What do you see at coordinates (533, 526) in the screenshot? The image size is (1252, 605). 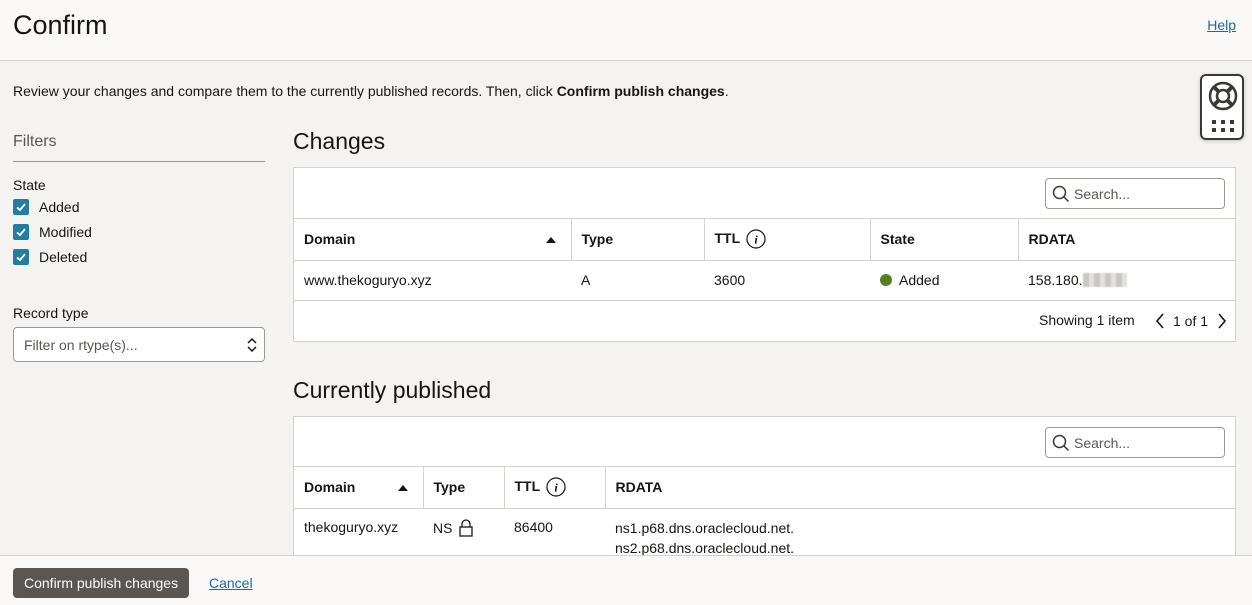 I see `cell-ttl: 86400` at bounding box center [533, 526].